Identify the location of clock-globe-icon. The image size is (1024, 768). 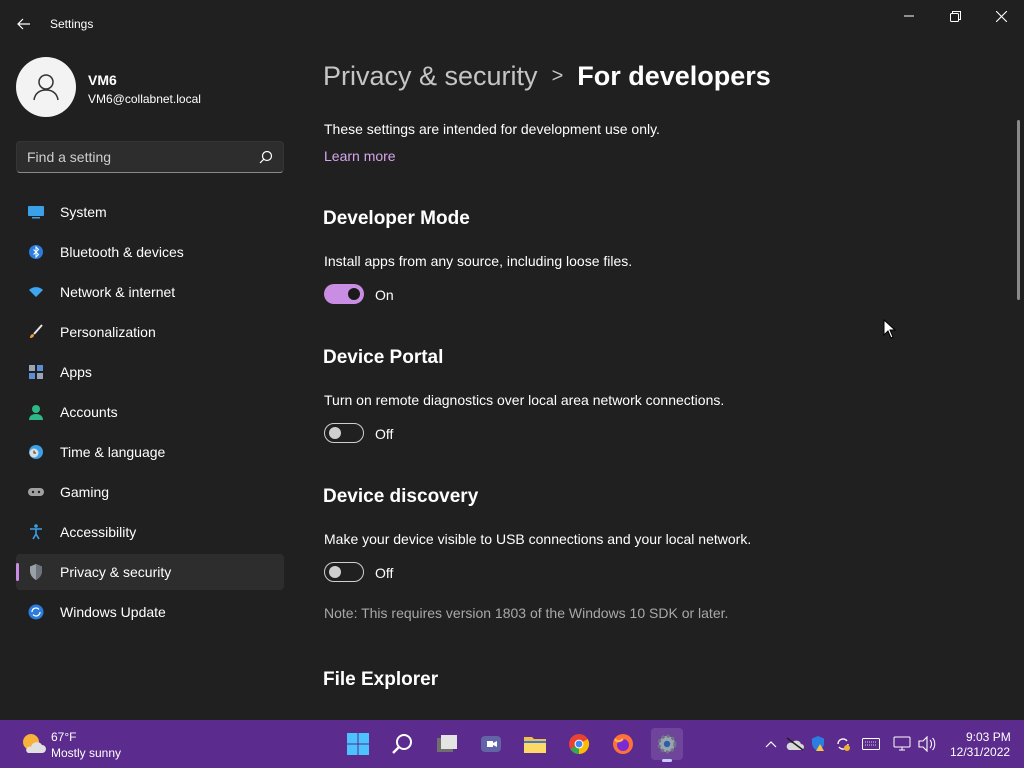
(36, 452).